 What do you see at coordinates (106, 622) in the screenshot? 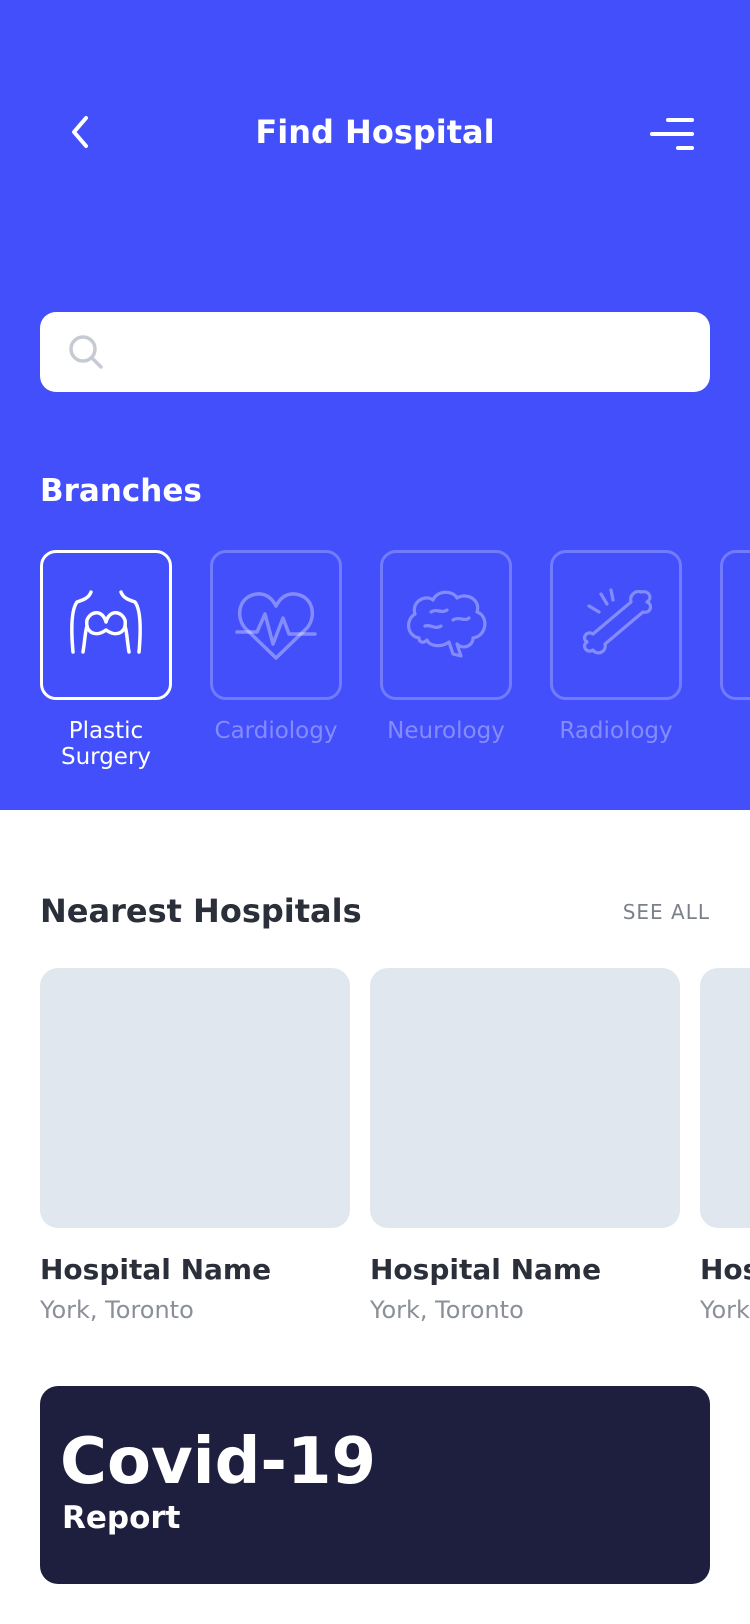
I see `body-icon` at bounding box center [106, 622].